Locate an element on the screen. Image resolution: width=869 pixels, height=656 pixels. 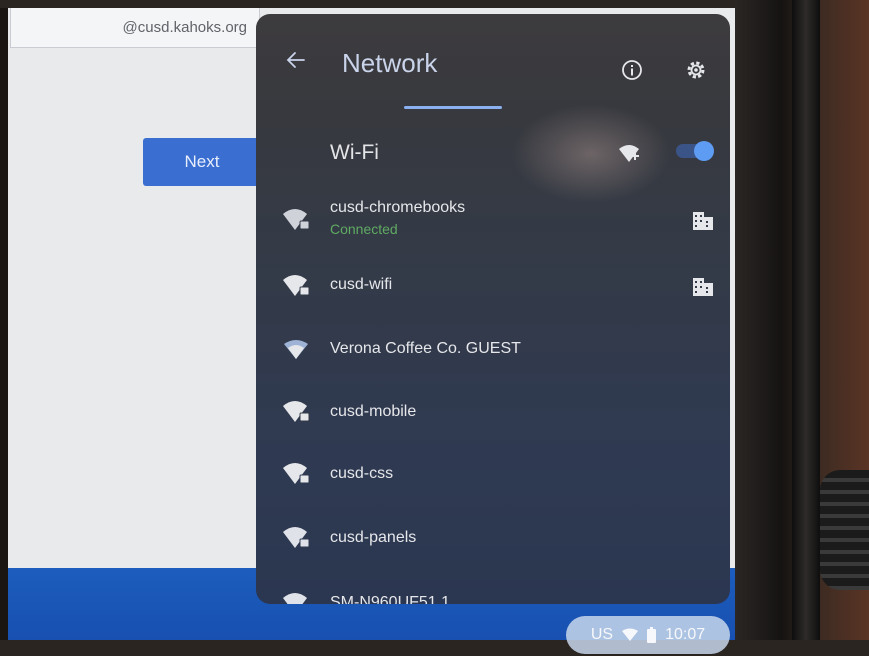
network-item: Verona Coffee Co. GUEST is located at coordinates (493, 351).